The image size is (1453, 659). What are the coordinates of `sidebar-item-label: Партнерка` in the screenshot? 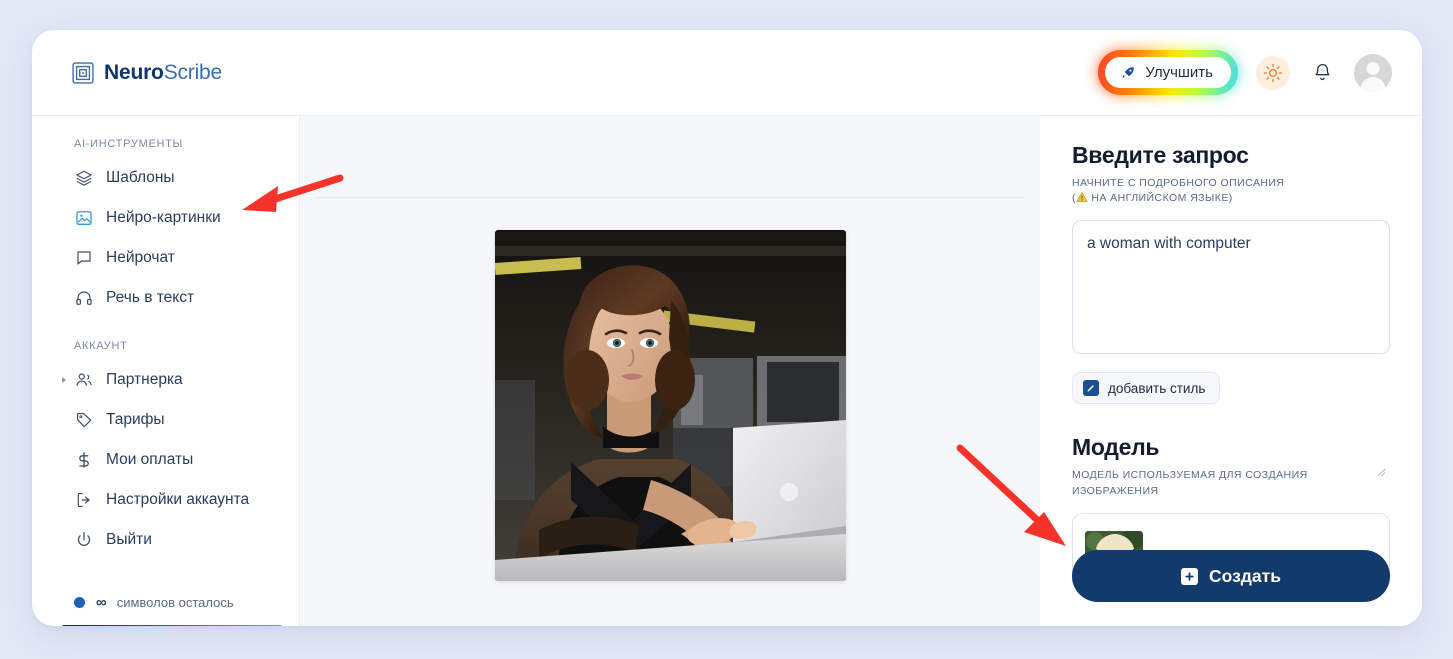 It's located at (144, 379).